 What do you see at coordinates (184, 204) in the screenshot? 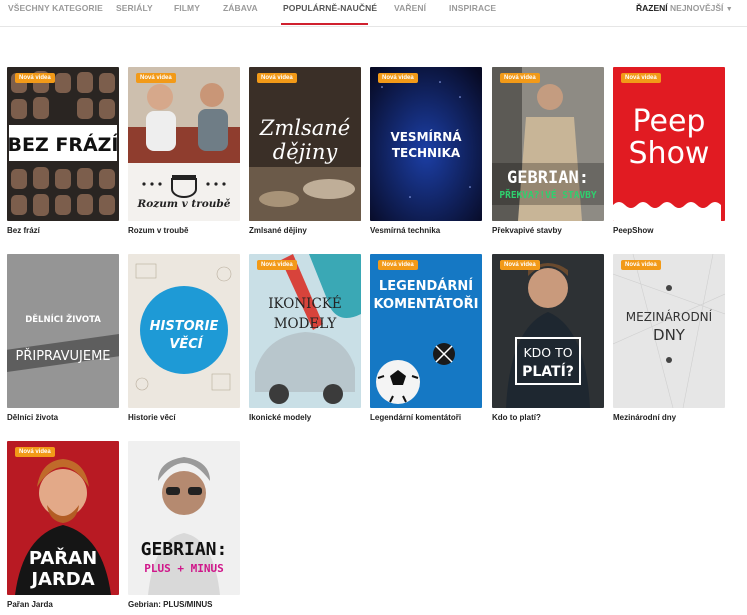
I see `poster-text-rozum: Rozum v troubě` at bounding box center [184, 204].